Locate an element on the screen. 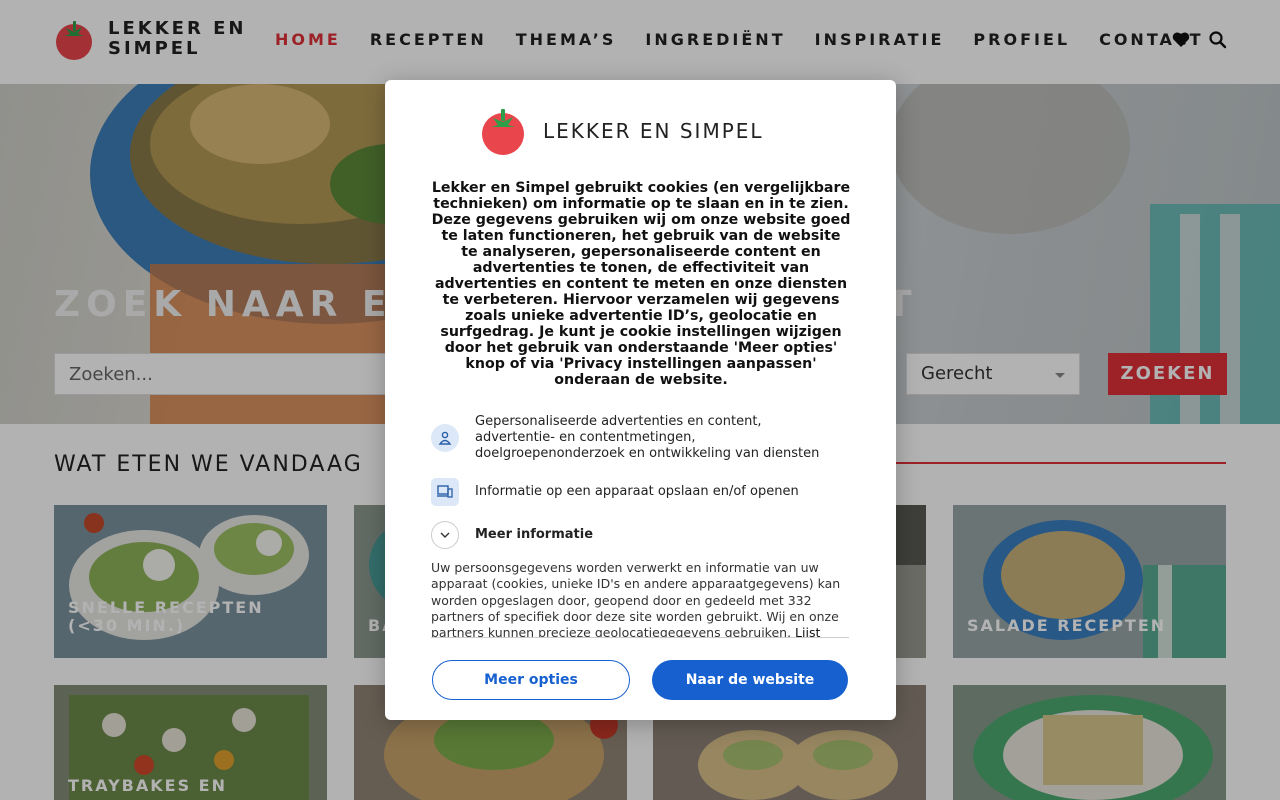  more-info-label: Meer informatie is located at coordinates (534, 534).